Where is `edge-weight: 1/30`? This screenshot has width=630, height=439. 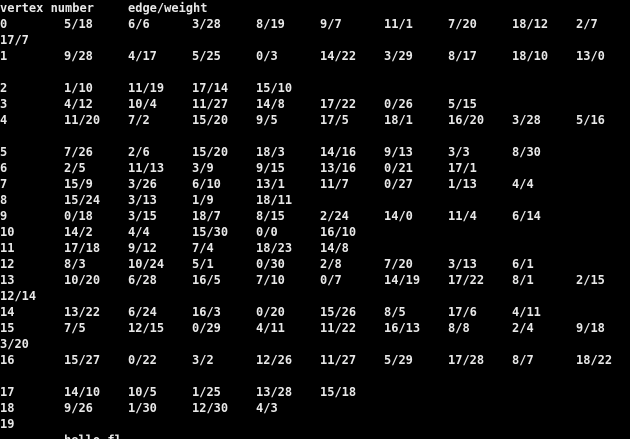 edge-weight: 1/30 is located at coordinates (142, 408).